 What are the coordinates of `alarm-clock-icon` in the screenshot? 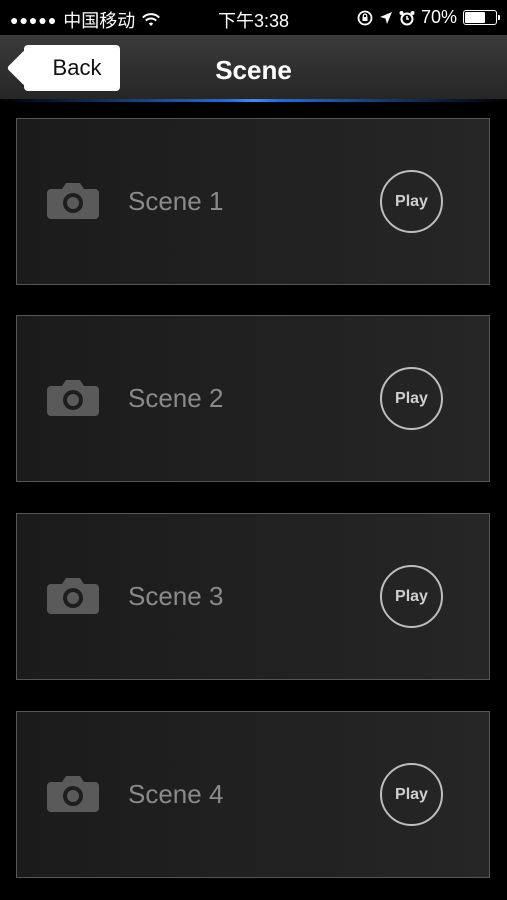 It's located at (407, 17).